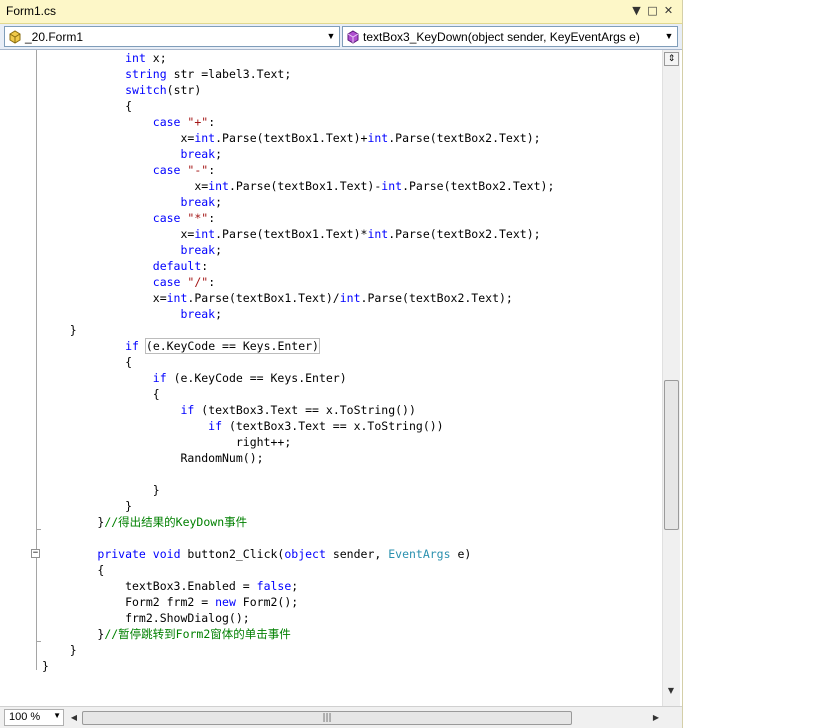 The width and height of the screenshot is (819, 728). What do you see at coordinates (121, 554) in the screenshot?
I see `code-token: private` at bounding box center [121, 554].